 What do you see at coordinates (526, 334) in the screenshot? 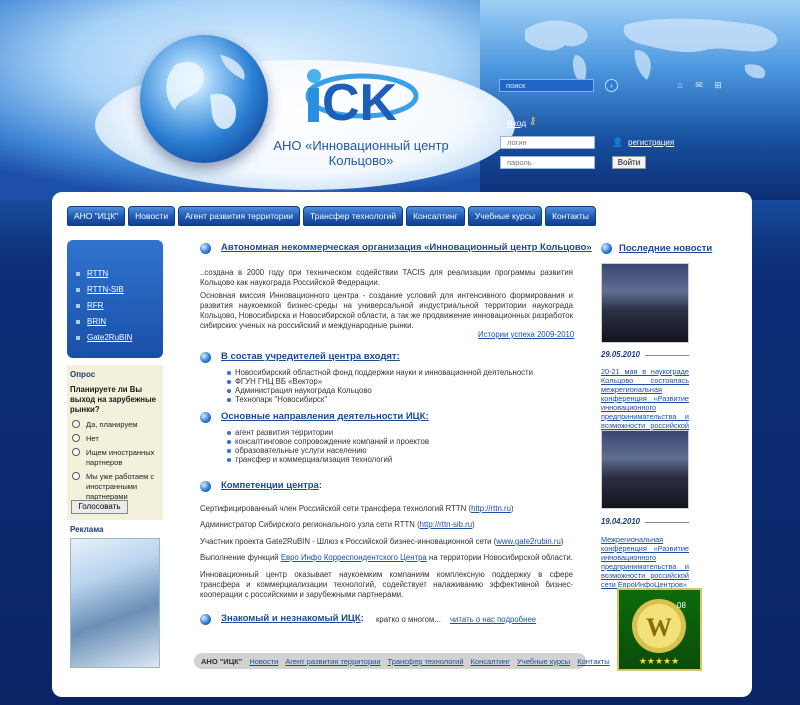
I see `history-link: Истории успеха 2009-2010` at bounding box center [526, 334].